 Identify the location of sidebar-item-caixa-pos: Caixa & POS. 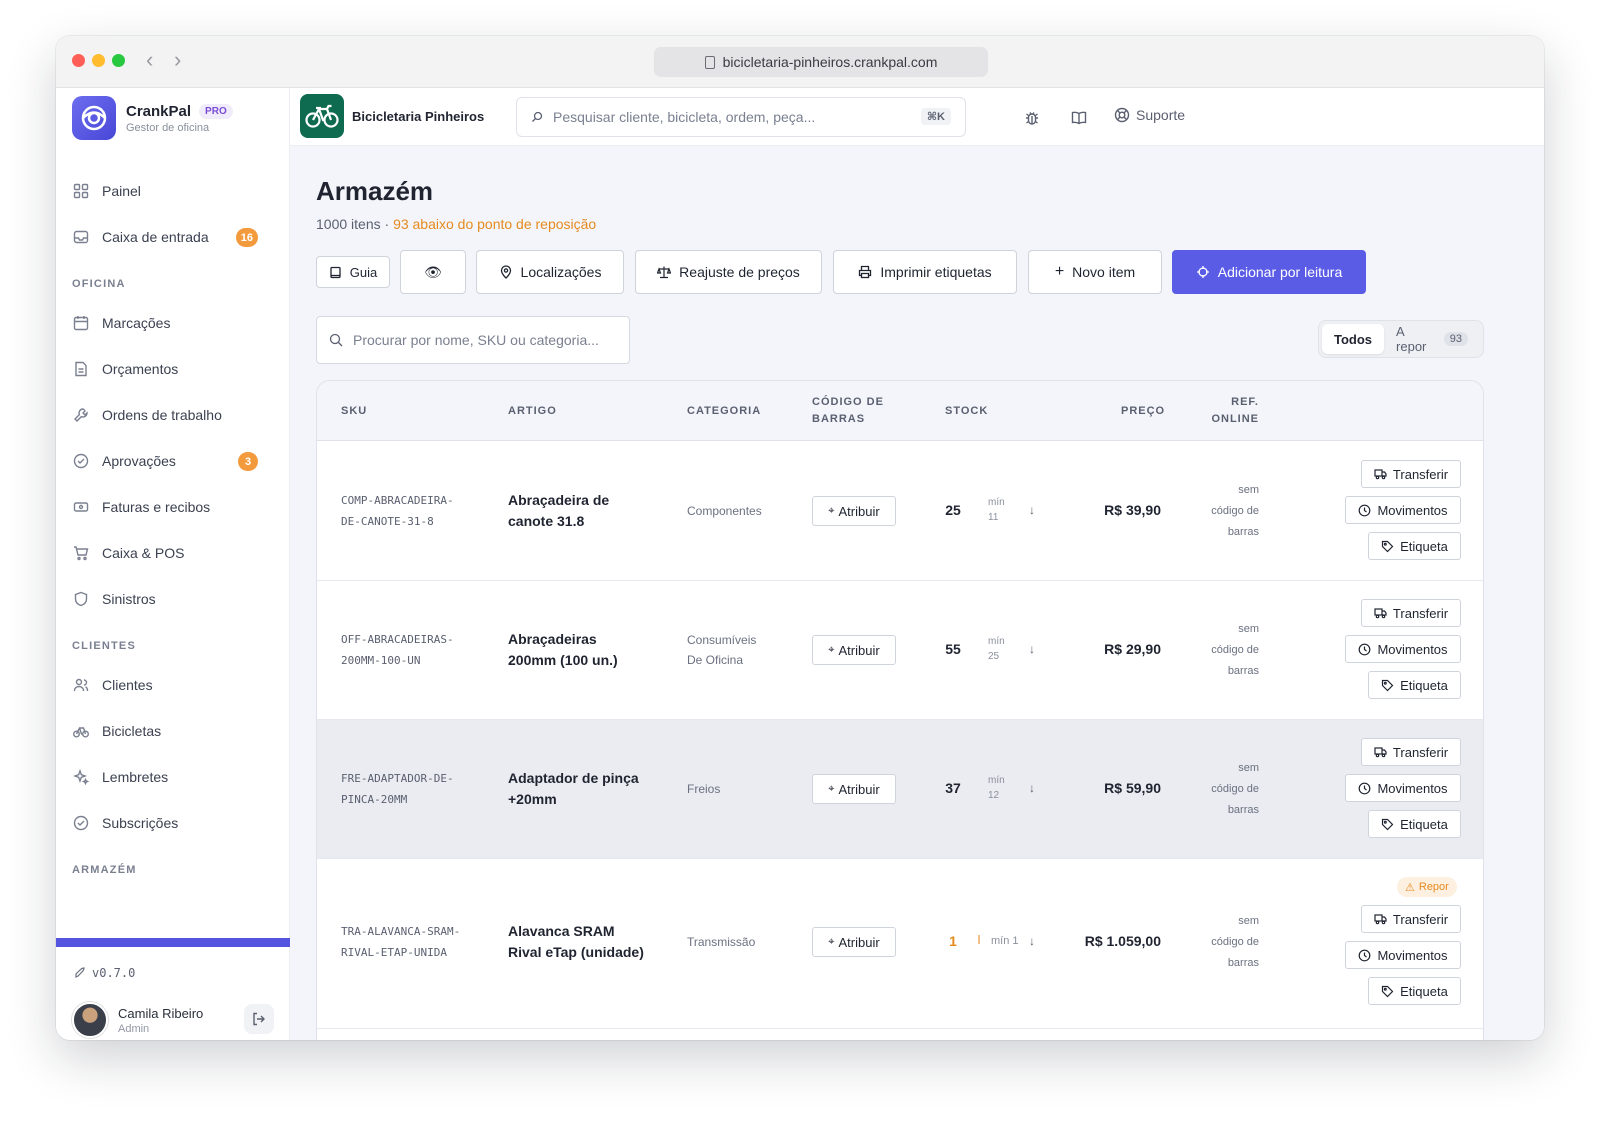
(173, 553).